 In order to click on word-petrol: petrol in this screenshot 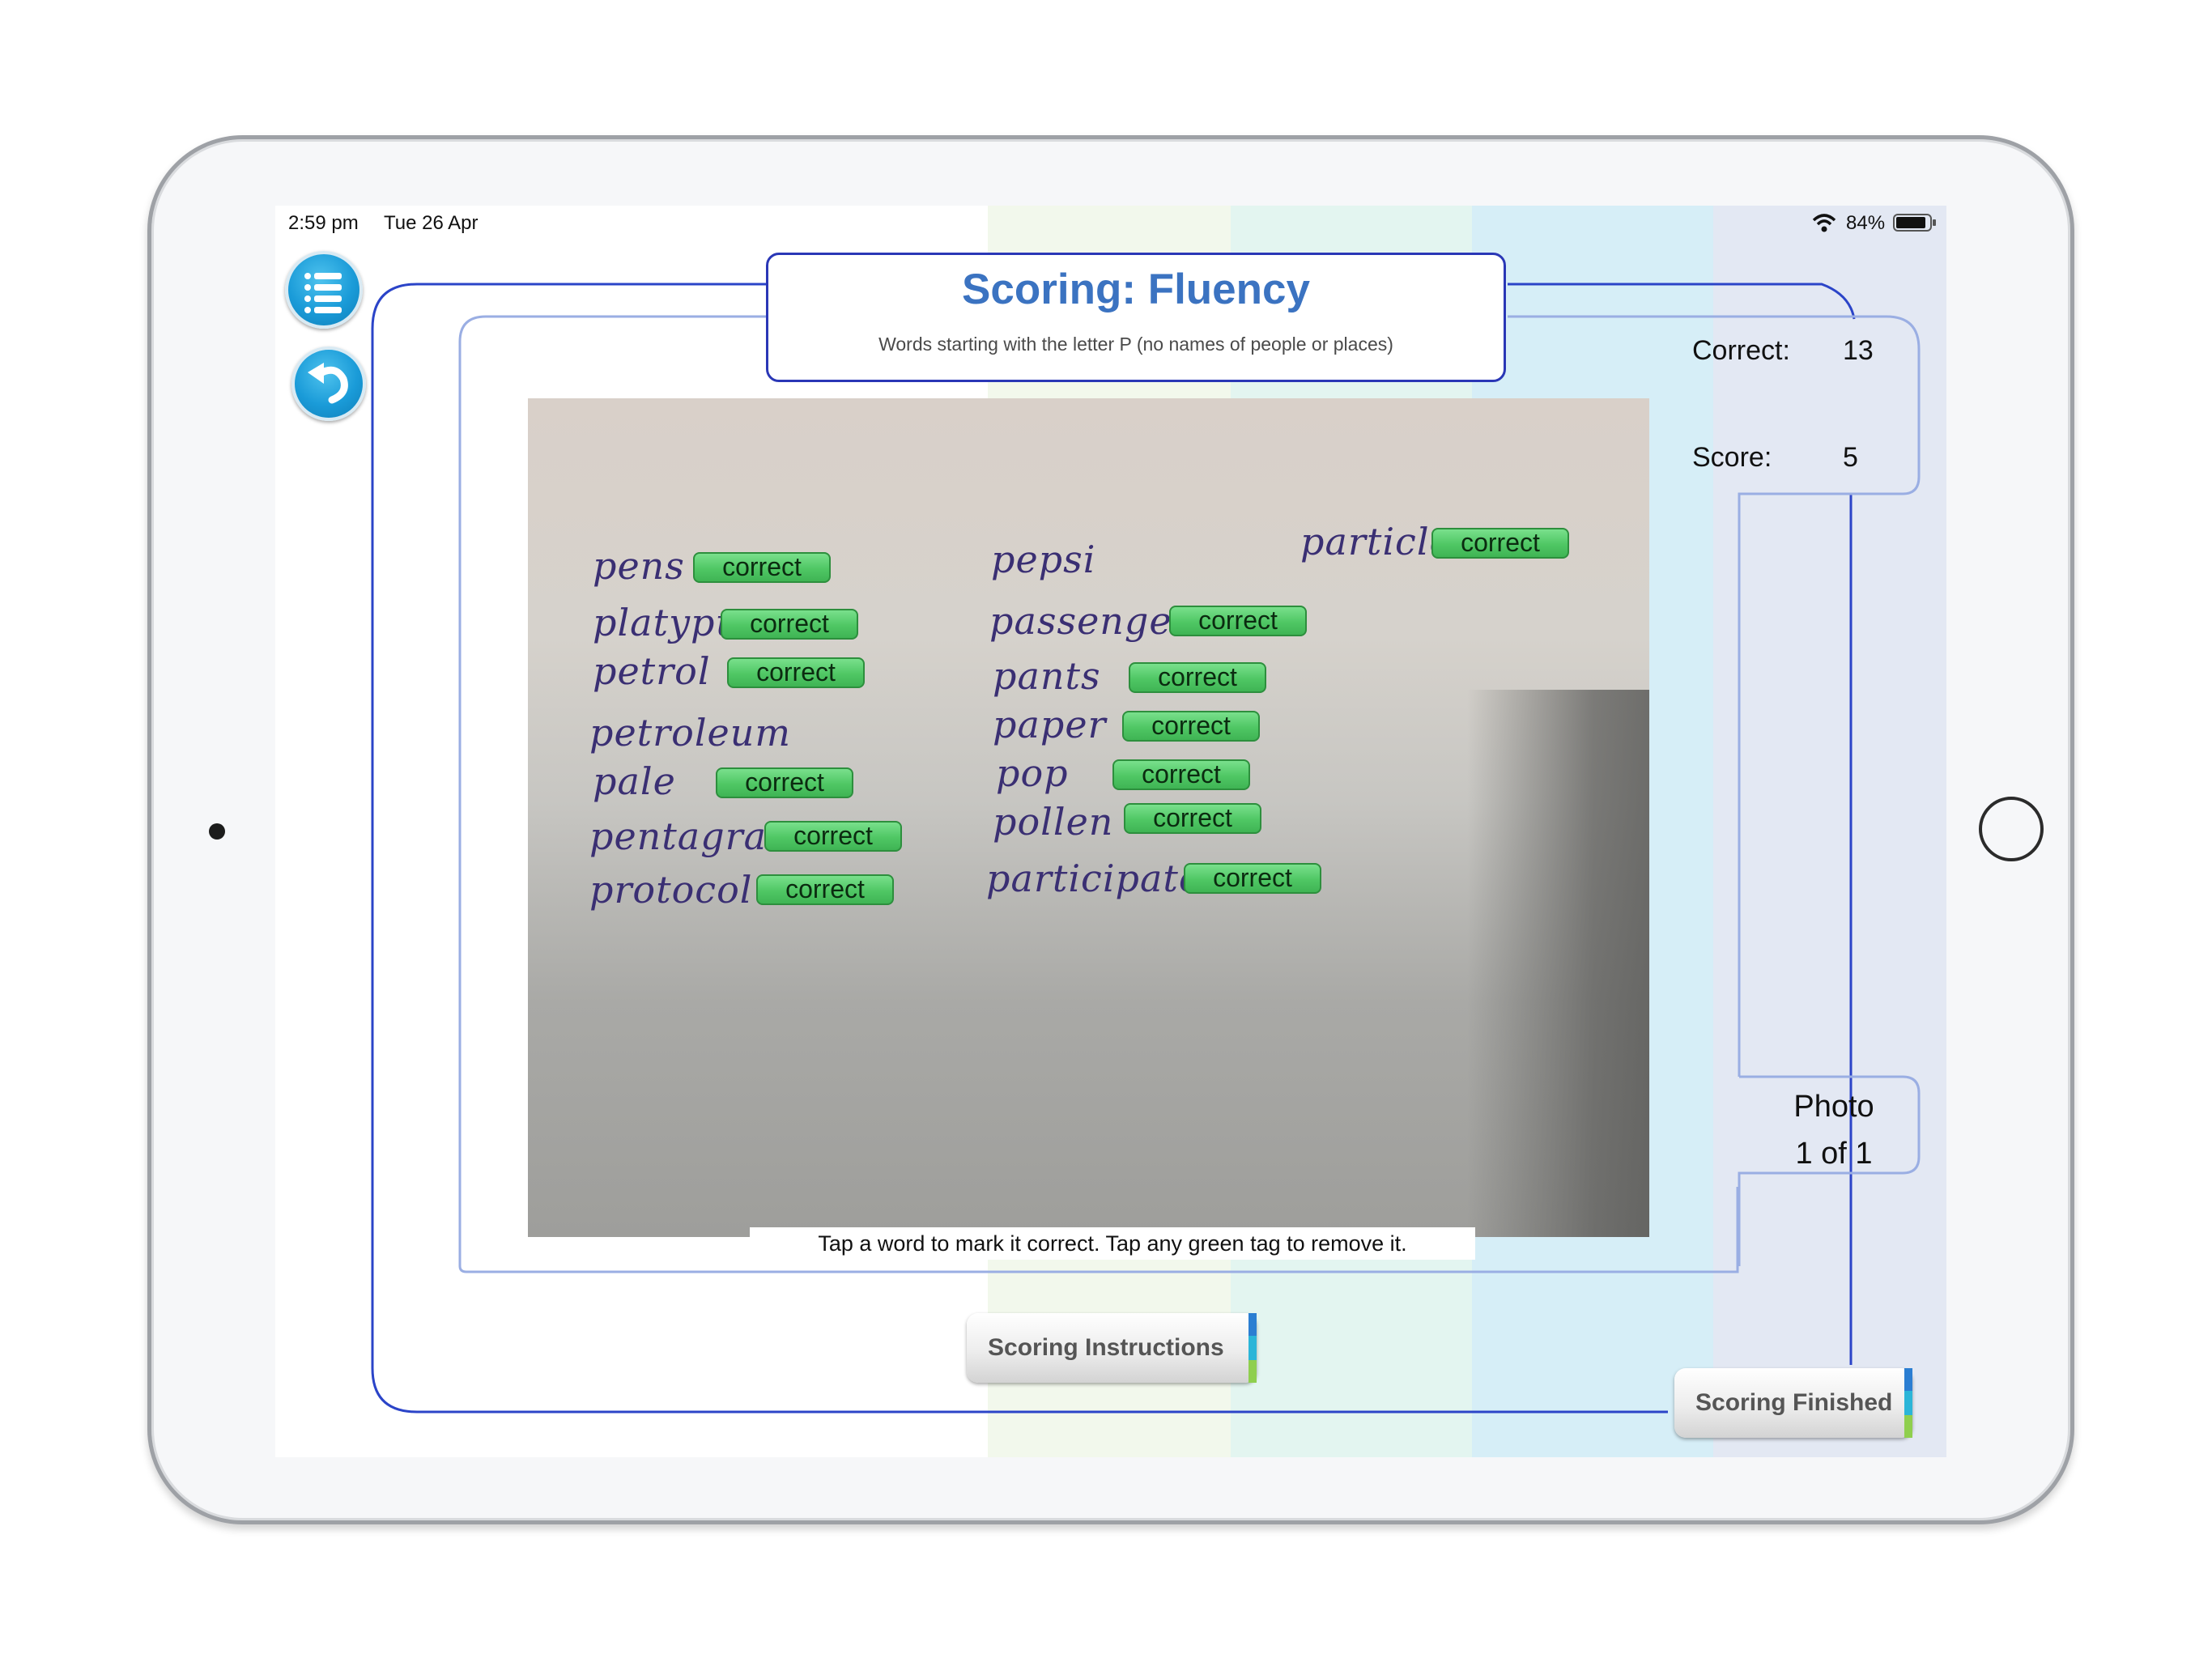, I will do `click(652, 671)`.